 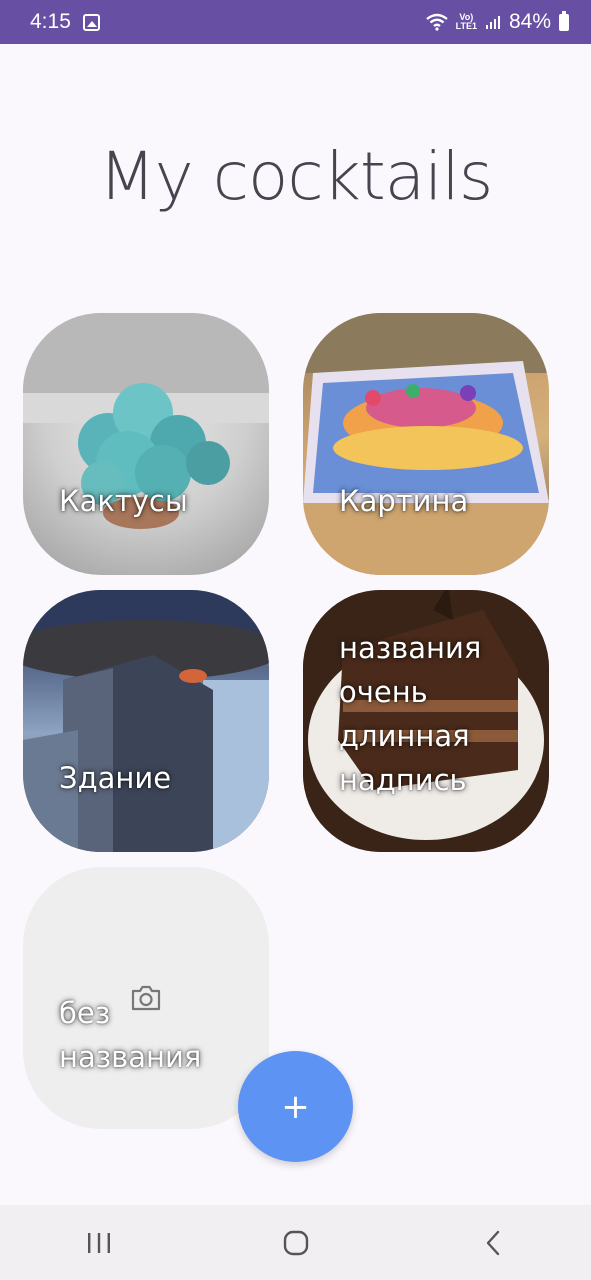 I want to click on image-icon, so click(x=91, y=22).